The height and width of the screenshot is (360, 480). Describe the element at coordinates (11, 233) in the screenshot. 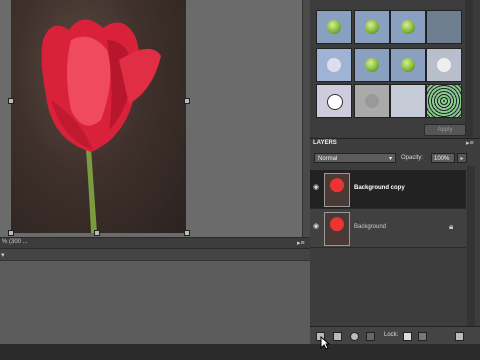

I see `transform-handle-bottom-left` at that location.